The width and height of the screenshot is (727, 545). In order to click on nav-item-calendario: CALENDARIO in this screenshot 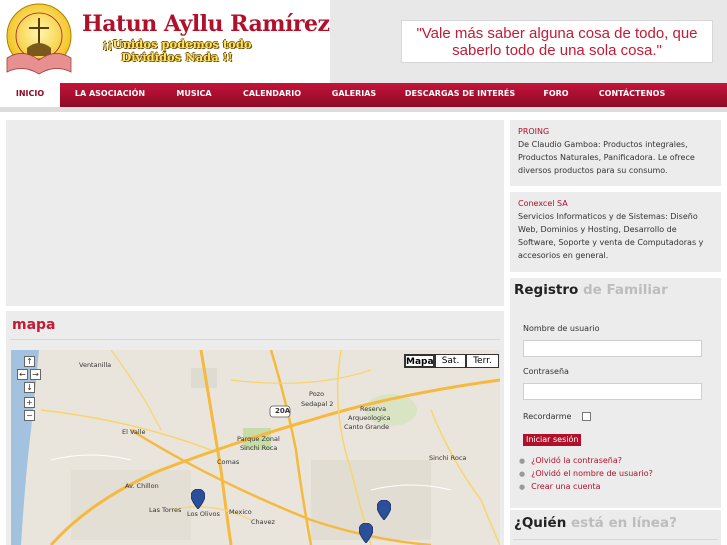, I will do `click(272, 95)`.